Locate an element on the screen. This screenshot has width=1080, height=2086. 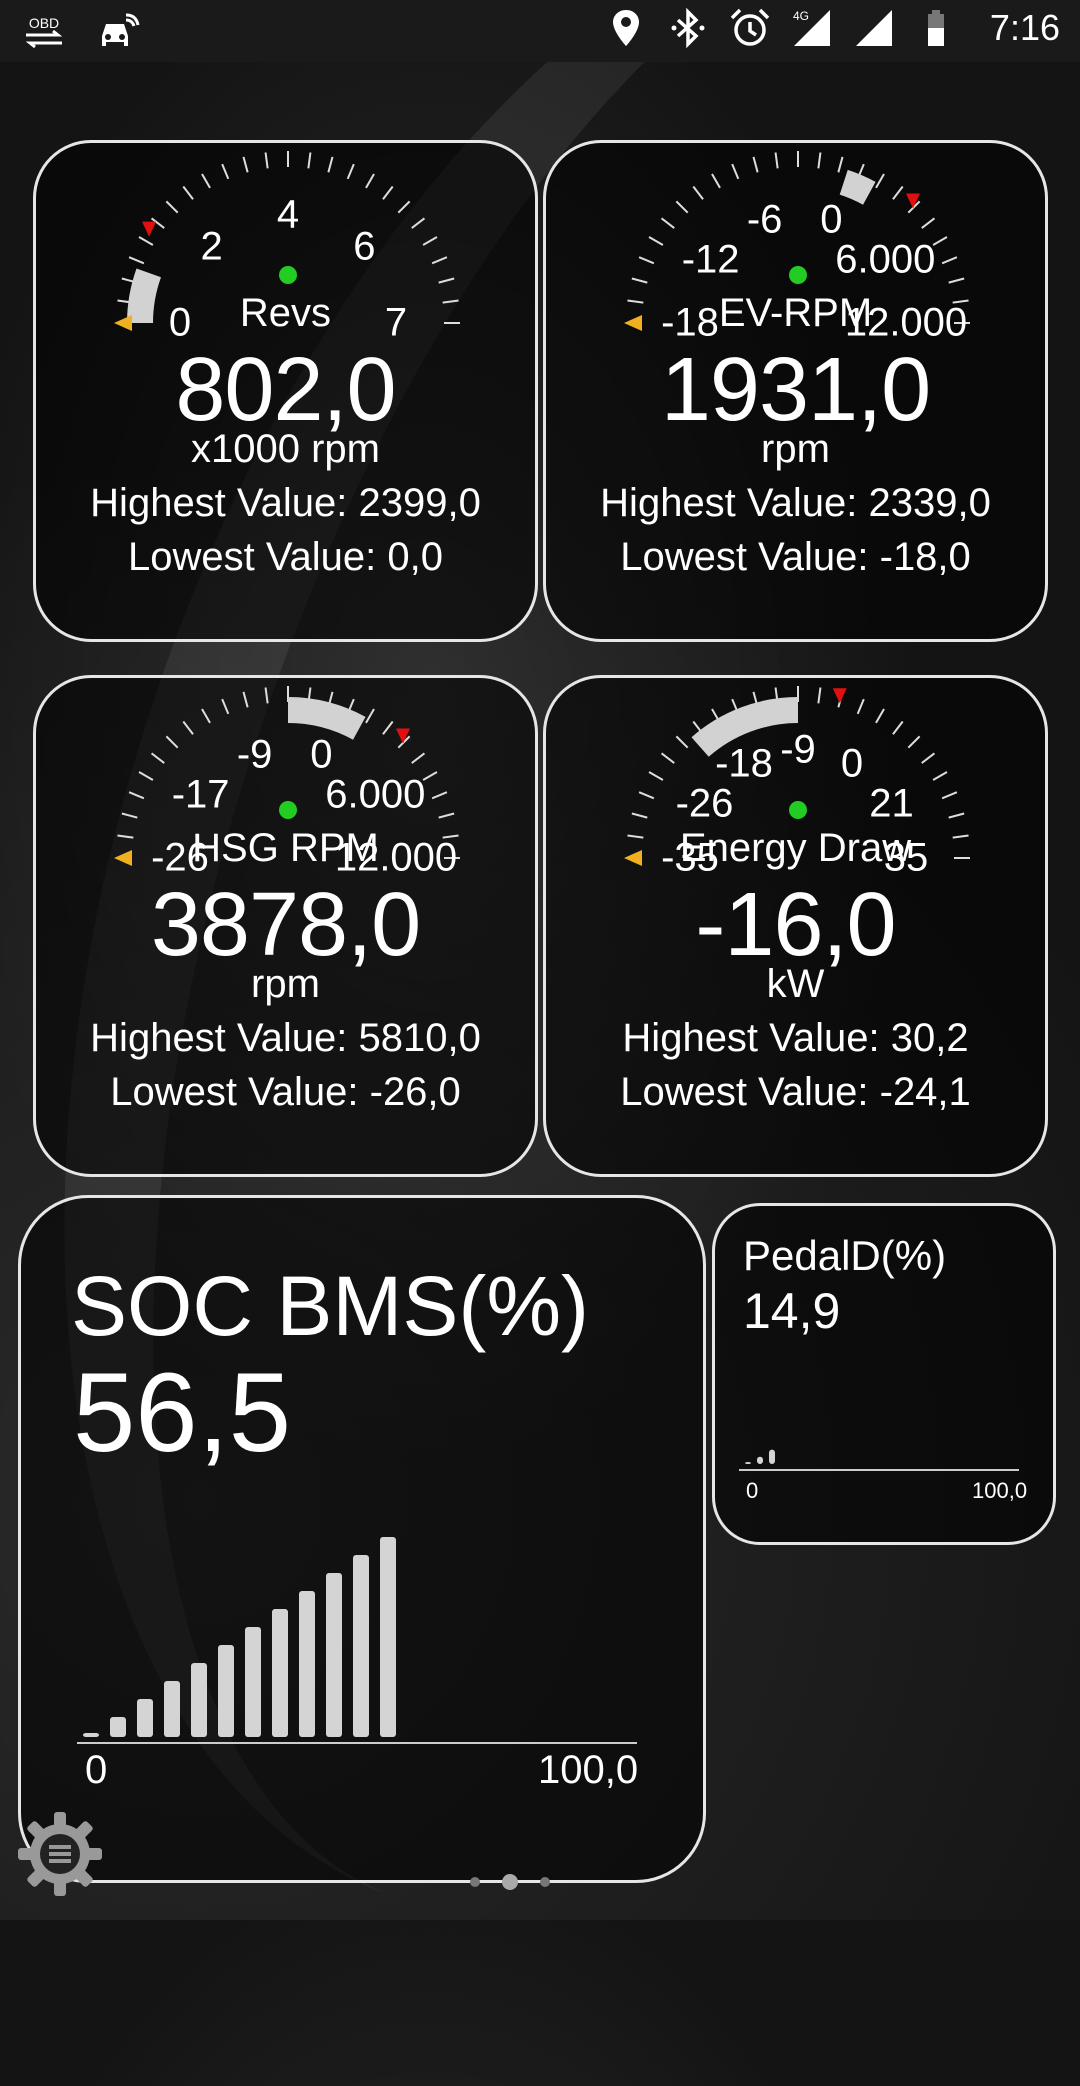
alarm-icon is located at coordinates (750, 27).